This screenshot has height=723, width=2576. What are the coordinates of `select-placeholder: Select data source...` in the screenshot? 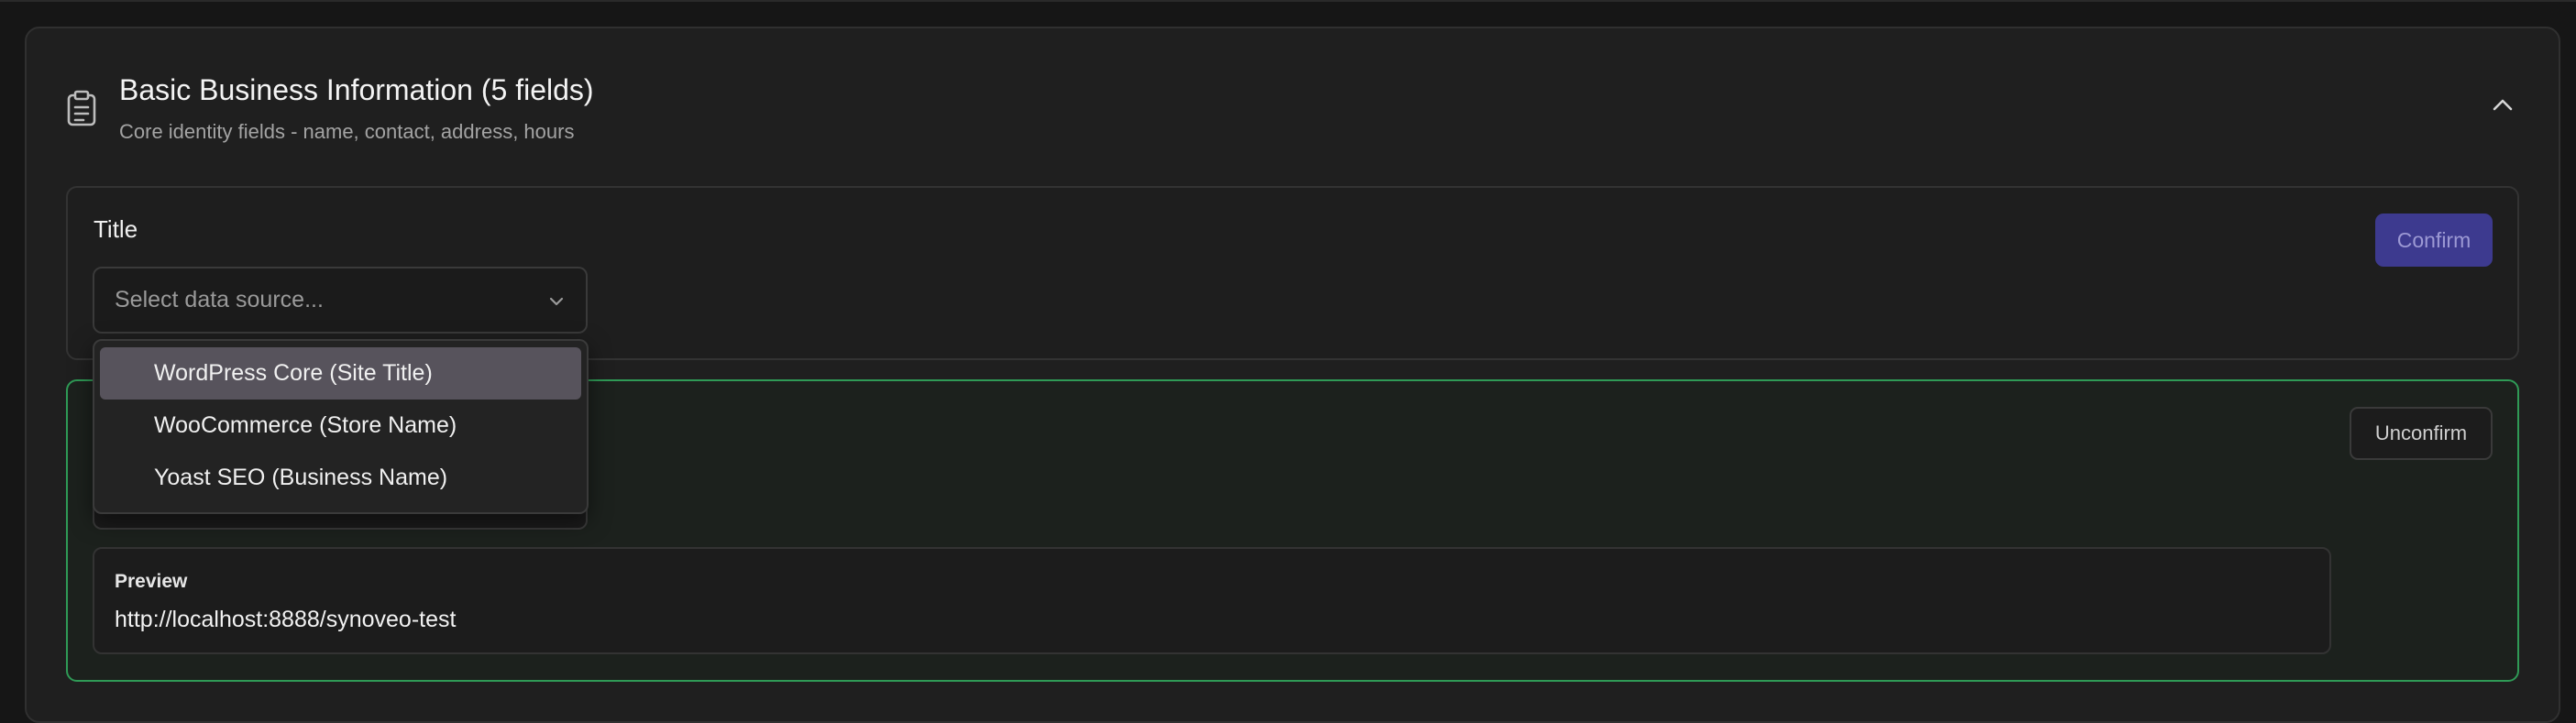 It's located at (219, 299).